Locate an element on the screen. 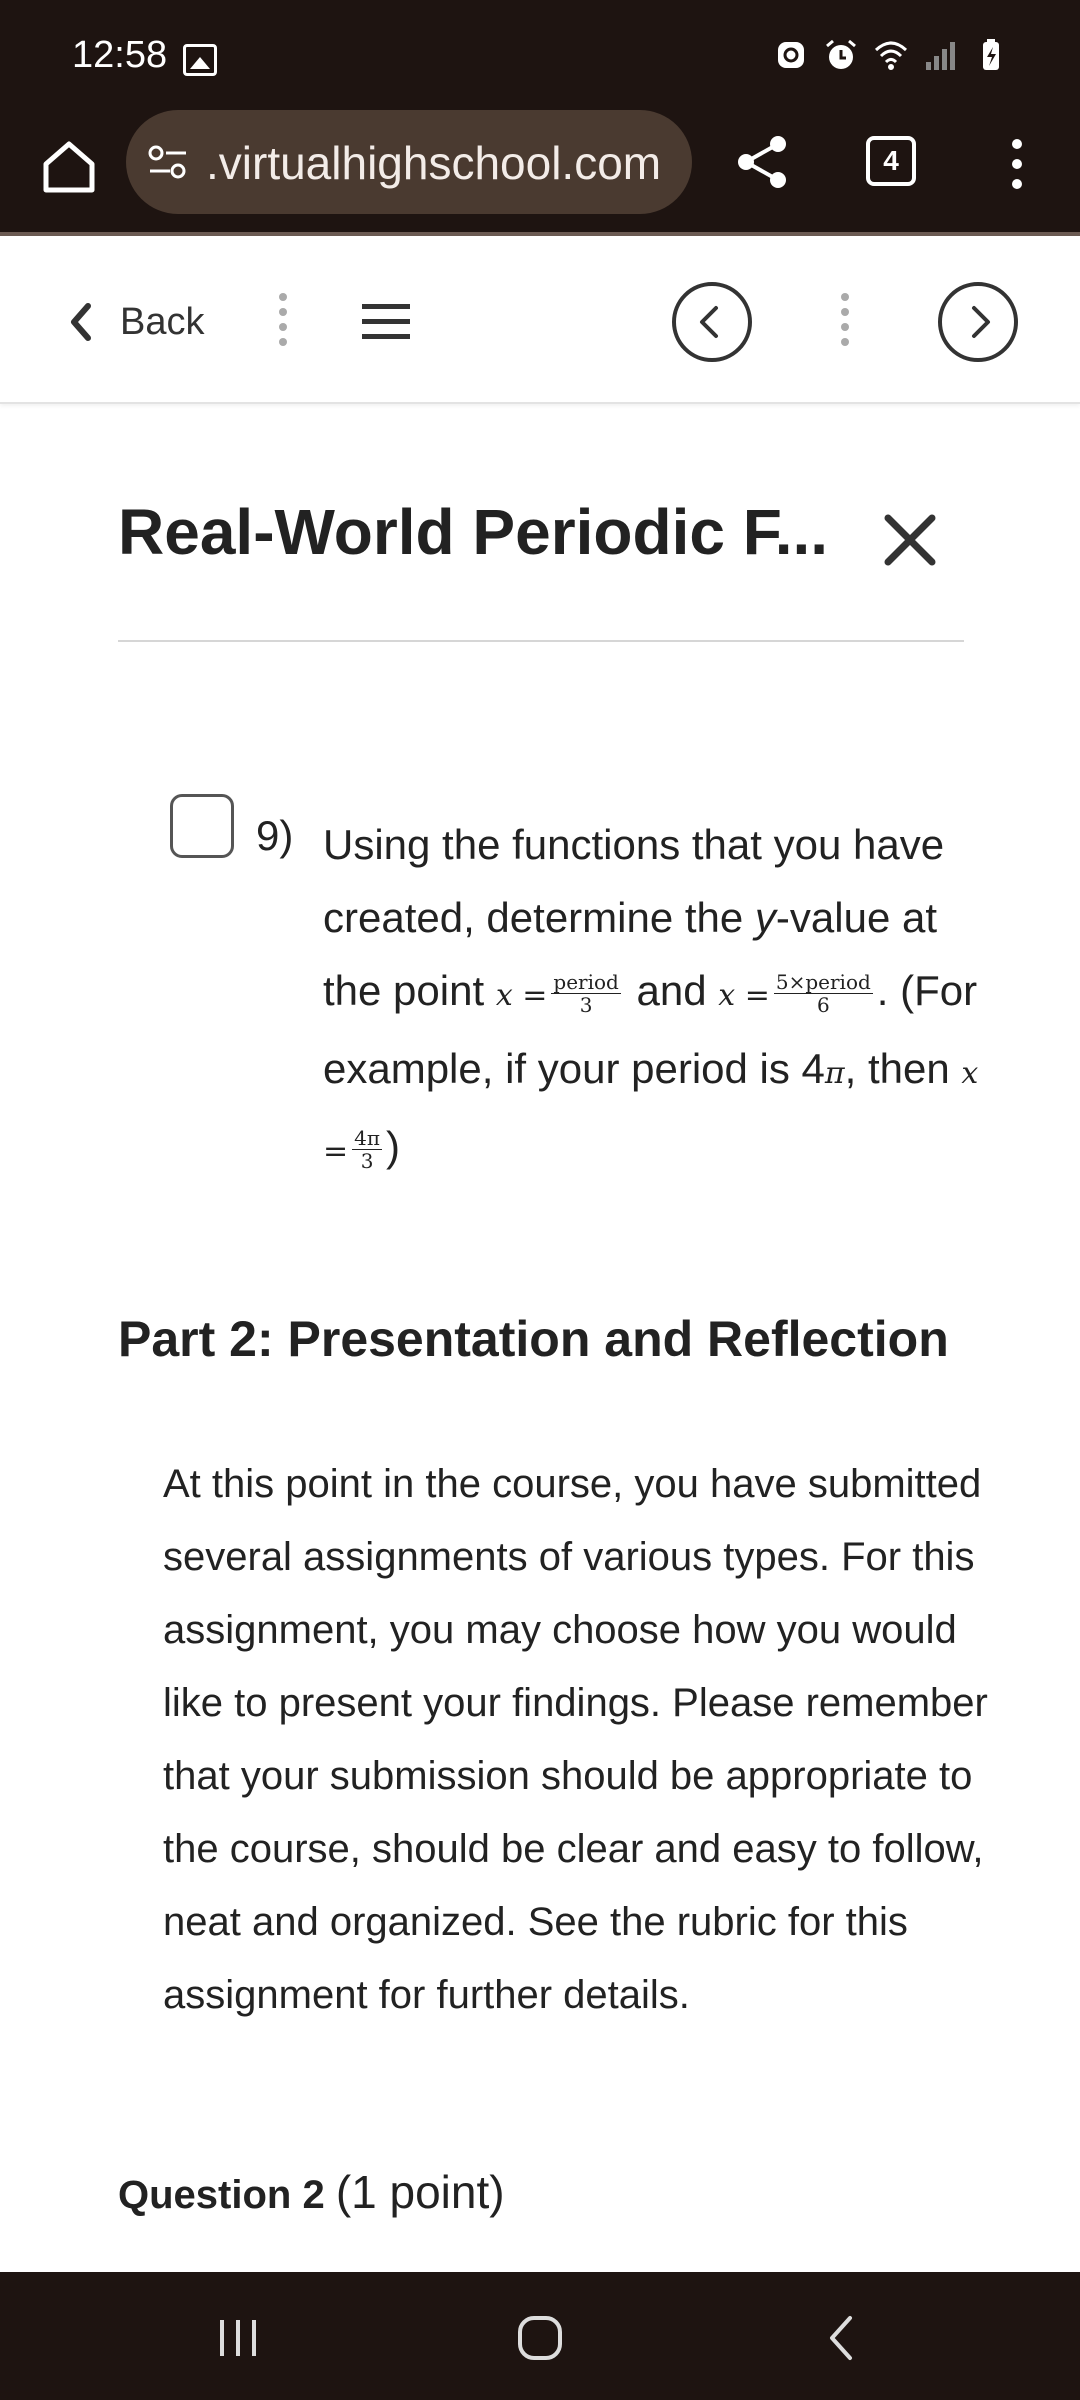  signal-icon is located at coordinates (940, 56).